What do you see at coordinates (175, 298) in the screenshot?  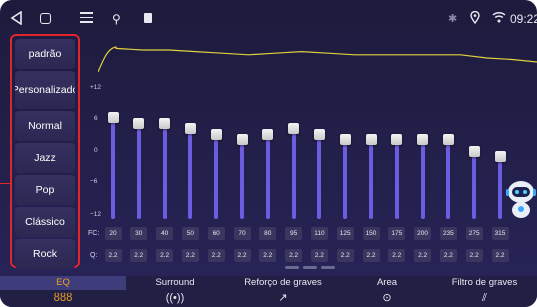 I see `surround-icon: ((•))` at bounding box center [175, 298].